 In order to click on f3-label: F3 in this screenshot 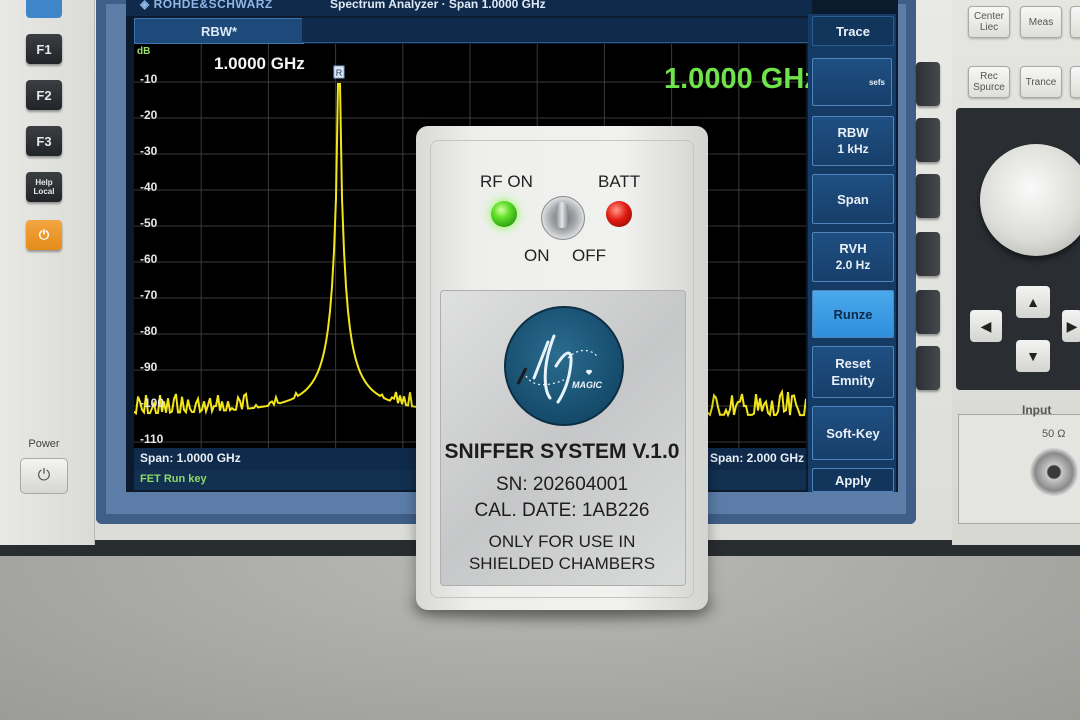, I will do `click(44, 141)`.